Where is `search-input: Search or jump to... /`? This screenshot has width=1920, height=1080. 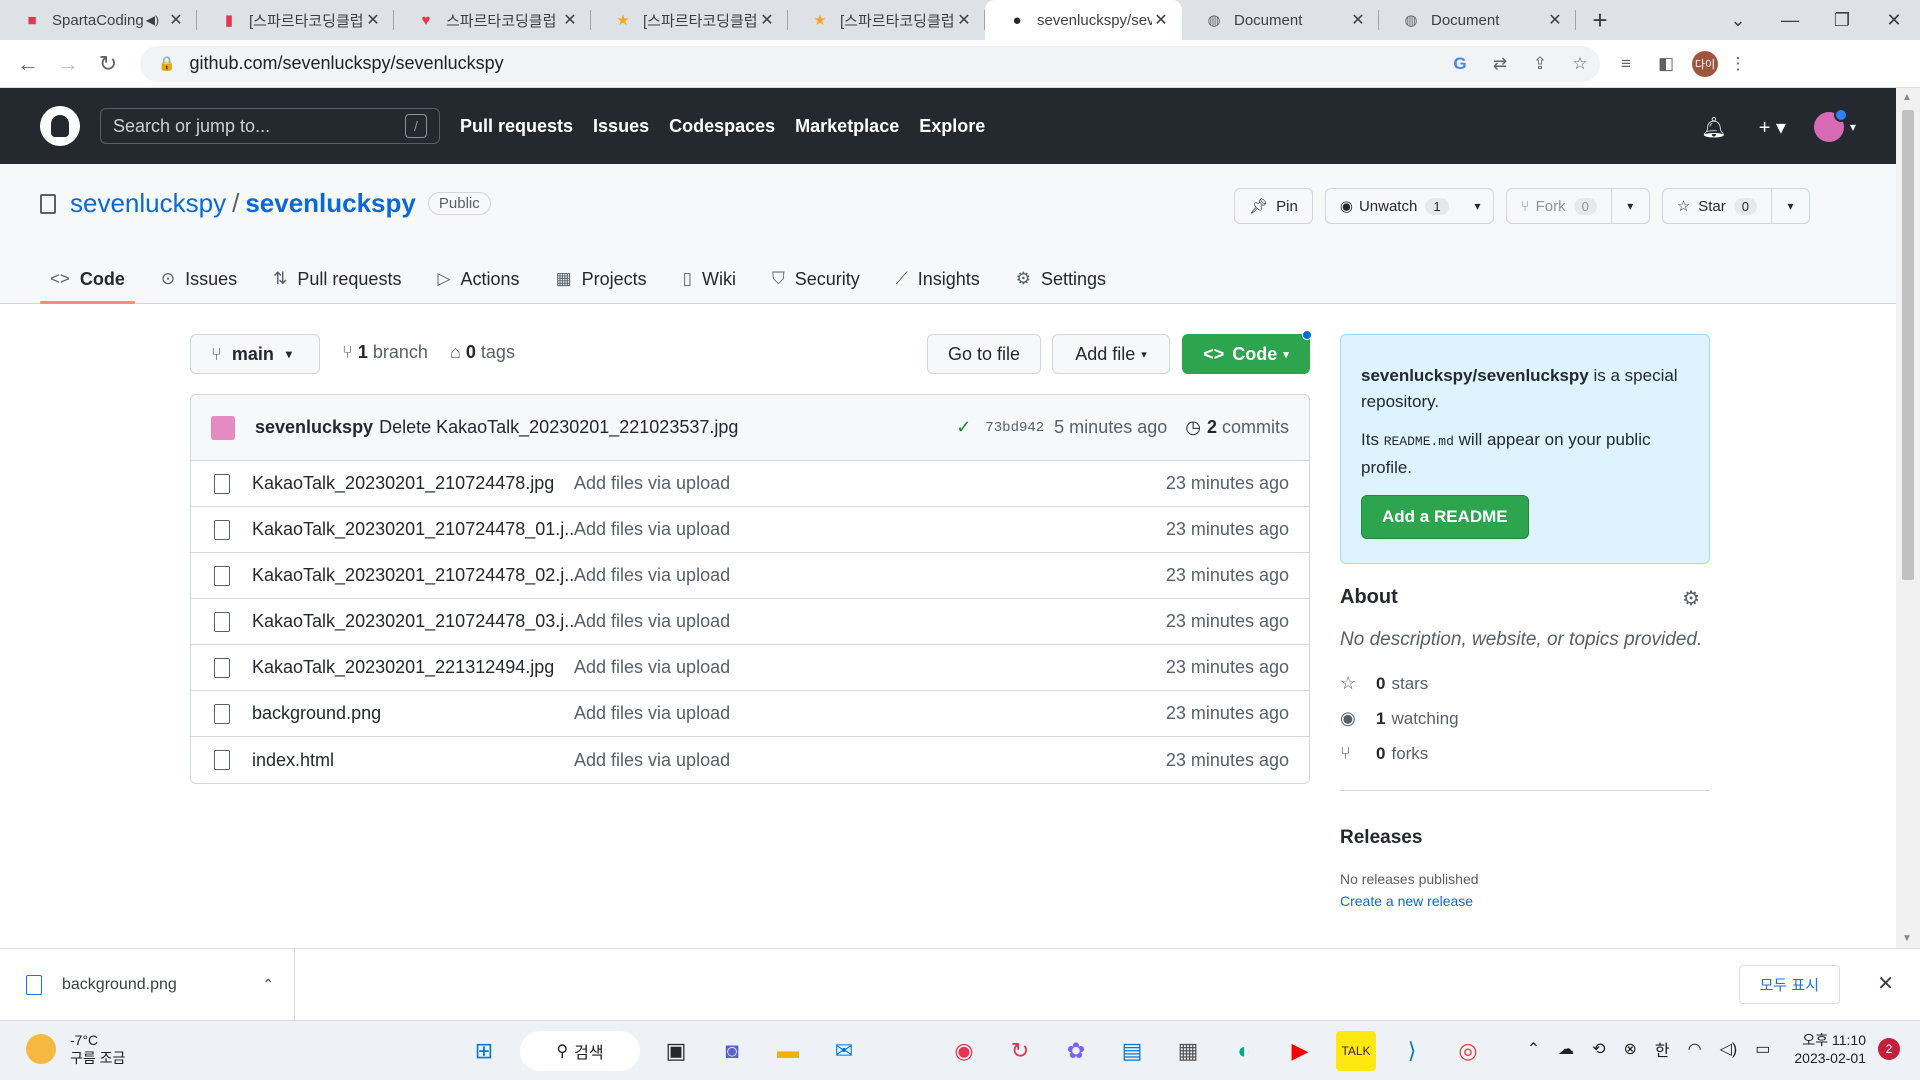
search-input: Search or jump to... / is located at coordinates (270, 126).